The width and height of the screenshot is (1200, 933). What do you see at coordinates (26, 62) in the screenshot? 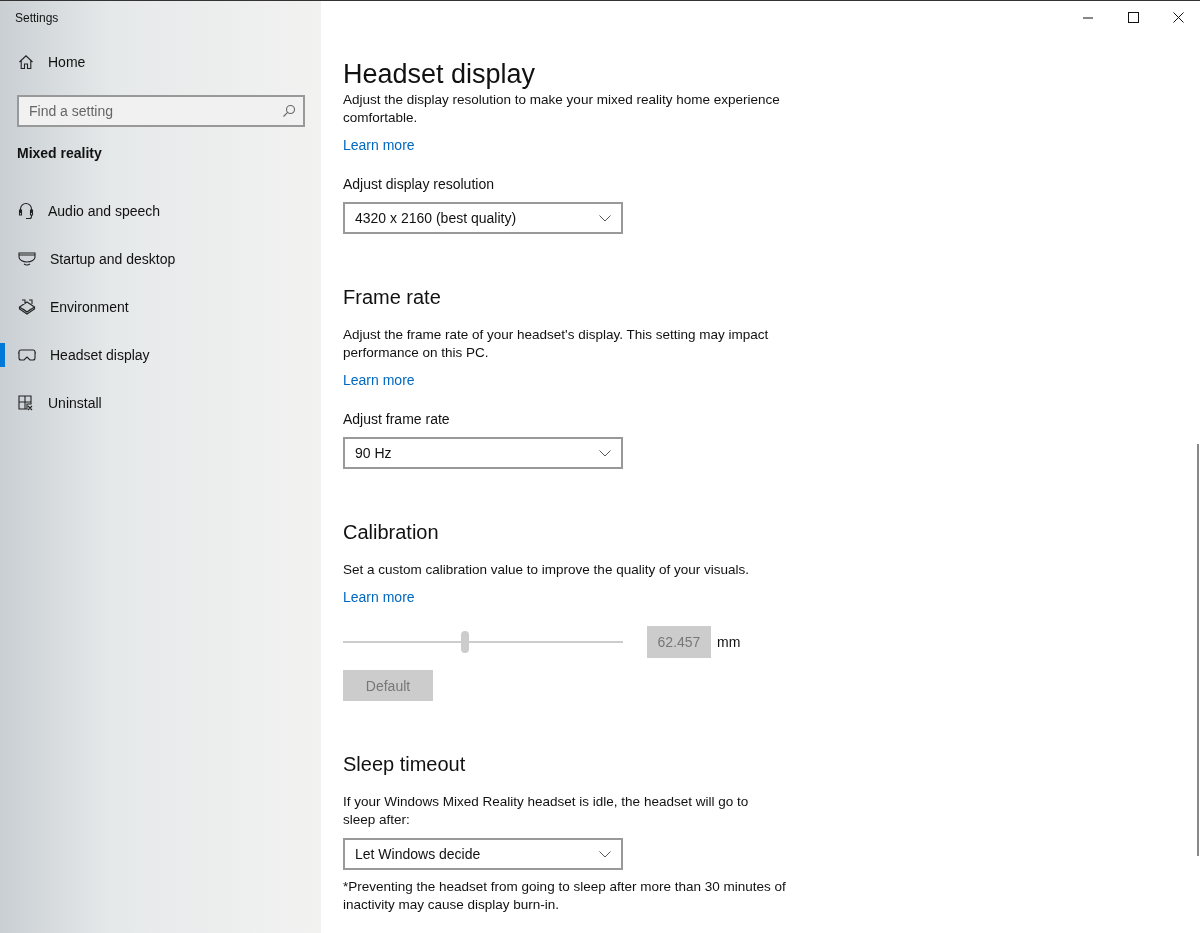
I see `home-icon` at bounding box center [26, 62].